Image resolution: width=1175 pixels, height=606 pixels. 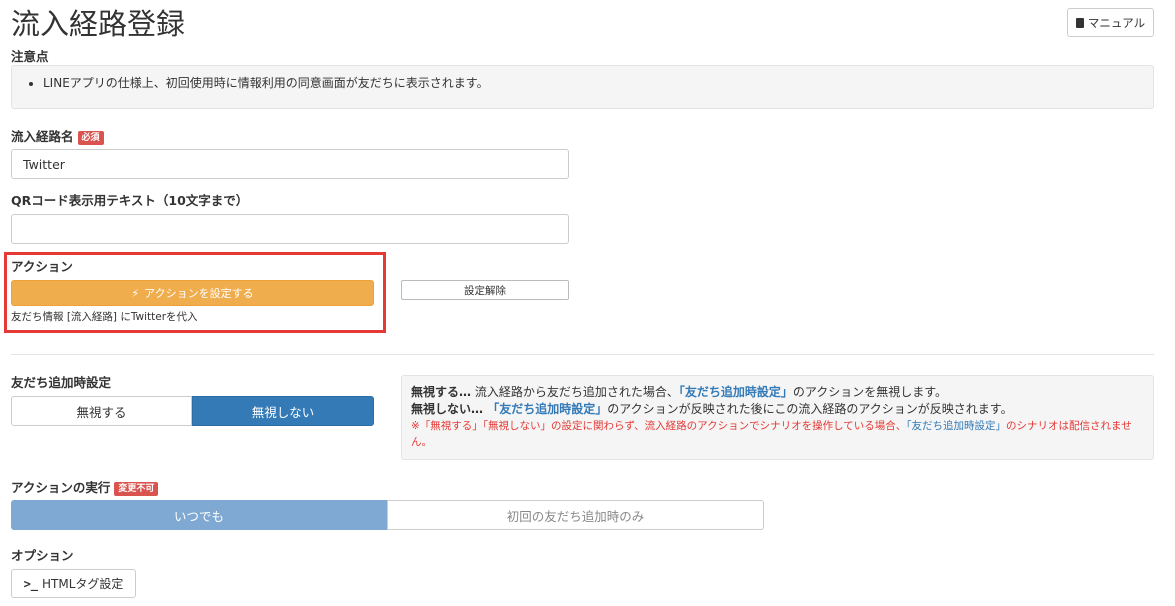 What do you see at coordinates (42, 266) in the screenshot?
I see `action-label: アクション` at bounding box center [42, 266].